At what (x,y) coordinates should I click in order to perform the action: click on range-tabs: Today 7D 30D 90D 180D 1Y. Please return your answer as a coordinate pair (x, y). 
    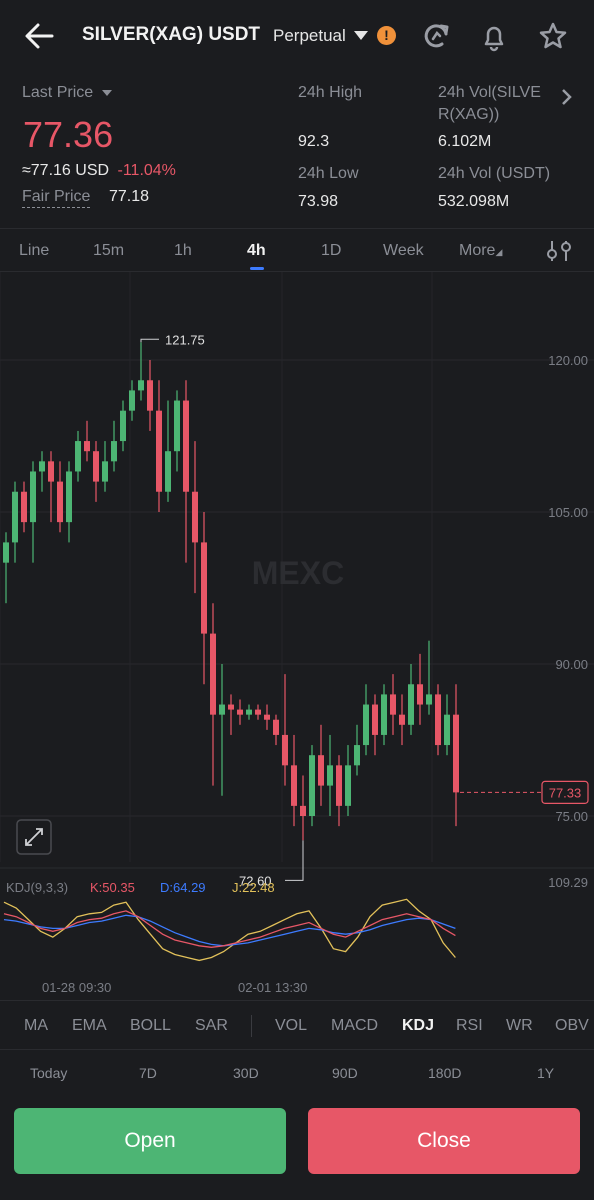
    Looking at the image, I should click on (297, 1069).